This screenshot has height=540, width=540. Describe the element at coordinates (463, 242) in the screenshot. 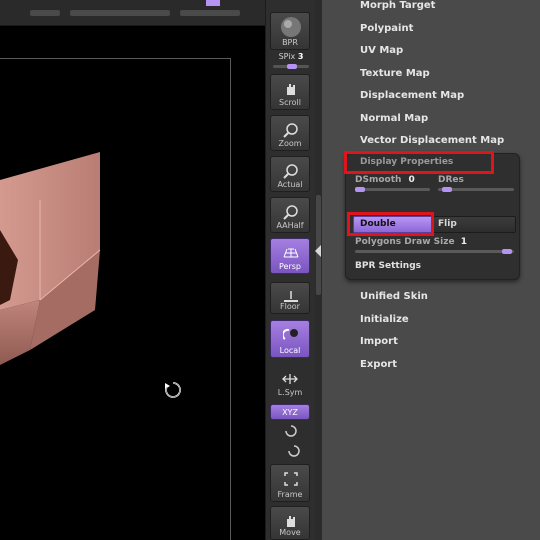

I see `polygons-draw-size-value: 1` at that location.